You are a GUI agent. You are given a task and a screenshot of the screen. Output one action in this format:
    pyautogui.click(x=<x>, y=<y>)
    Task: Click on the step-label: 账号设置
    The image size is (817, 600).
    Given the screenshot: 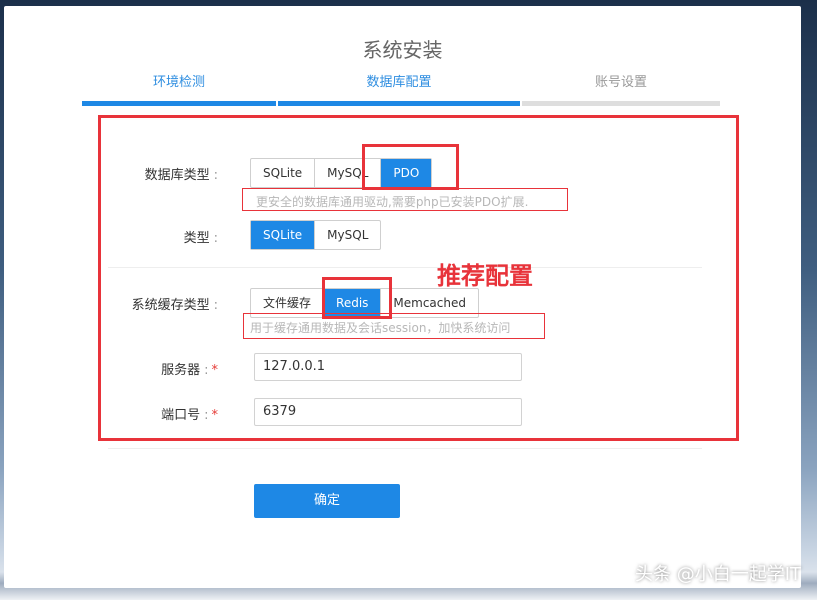 What is the action you would take?
    pyautogui.click(x=620, y=82)
    